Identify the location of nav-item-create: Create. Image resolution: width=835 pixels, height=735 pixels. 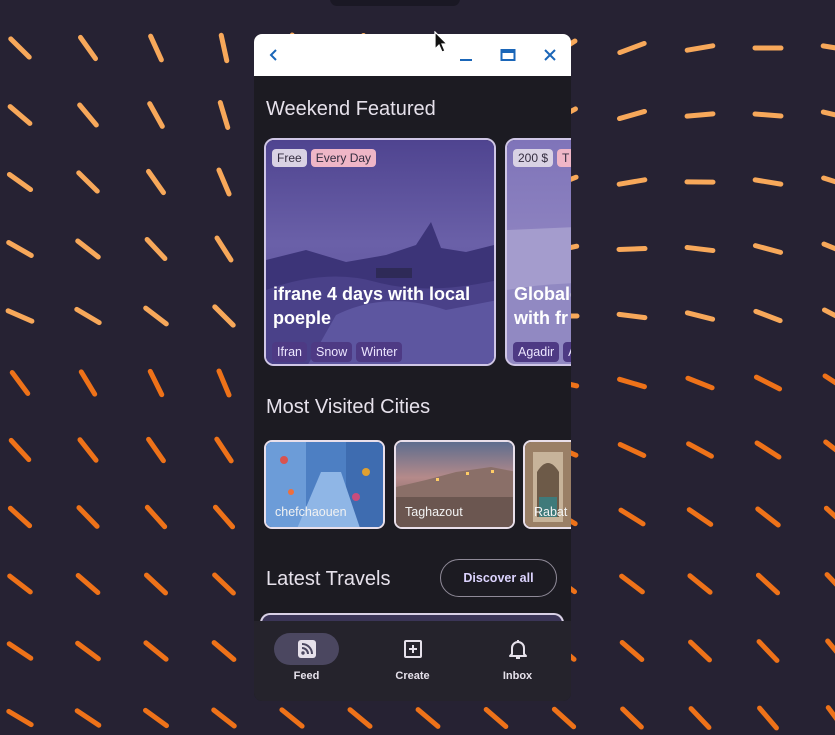
(412, 661).